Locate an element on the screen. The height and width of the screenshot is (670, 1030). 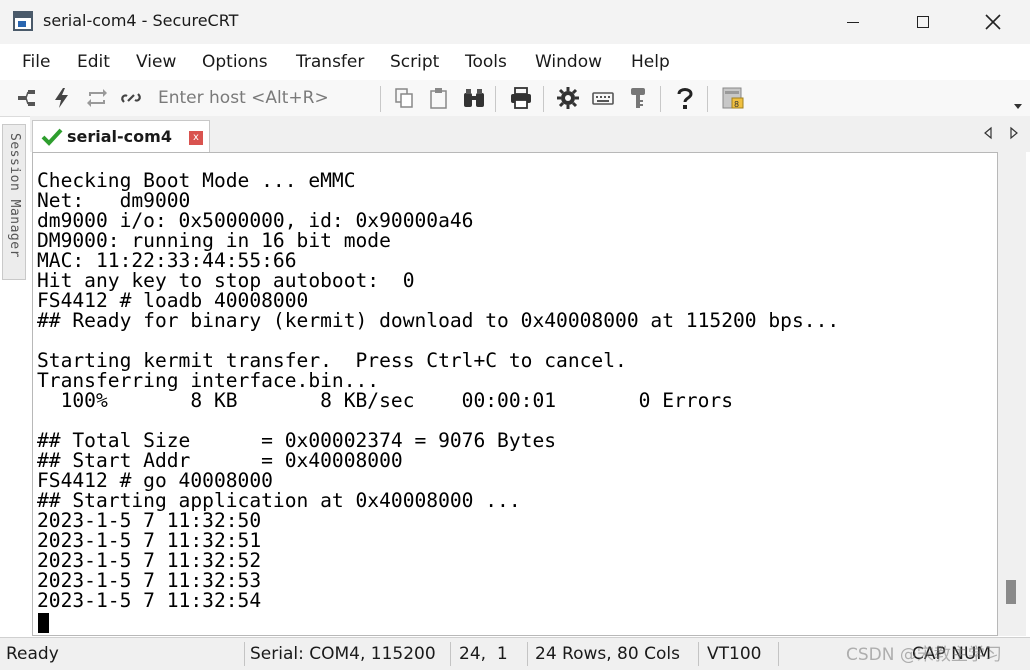
tab-serial-com4: serial-com4 x is located at coordinates (121, 136).